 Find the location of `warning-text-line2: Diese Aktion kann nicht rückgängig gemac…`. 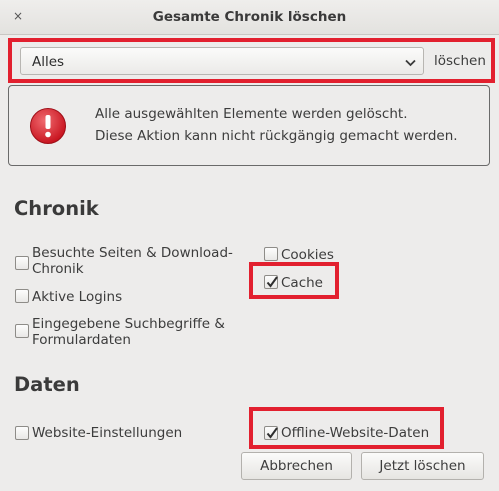

warning-text-line2: Diese Aktion kann nicht rückgängig gemac… is located at coordinates (276, 136).